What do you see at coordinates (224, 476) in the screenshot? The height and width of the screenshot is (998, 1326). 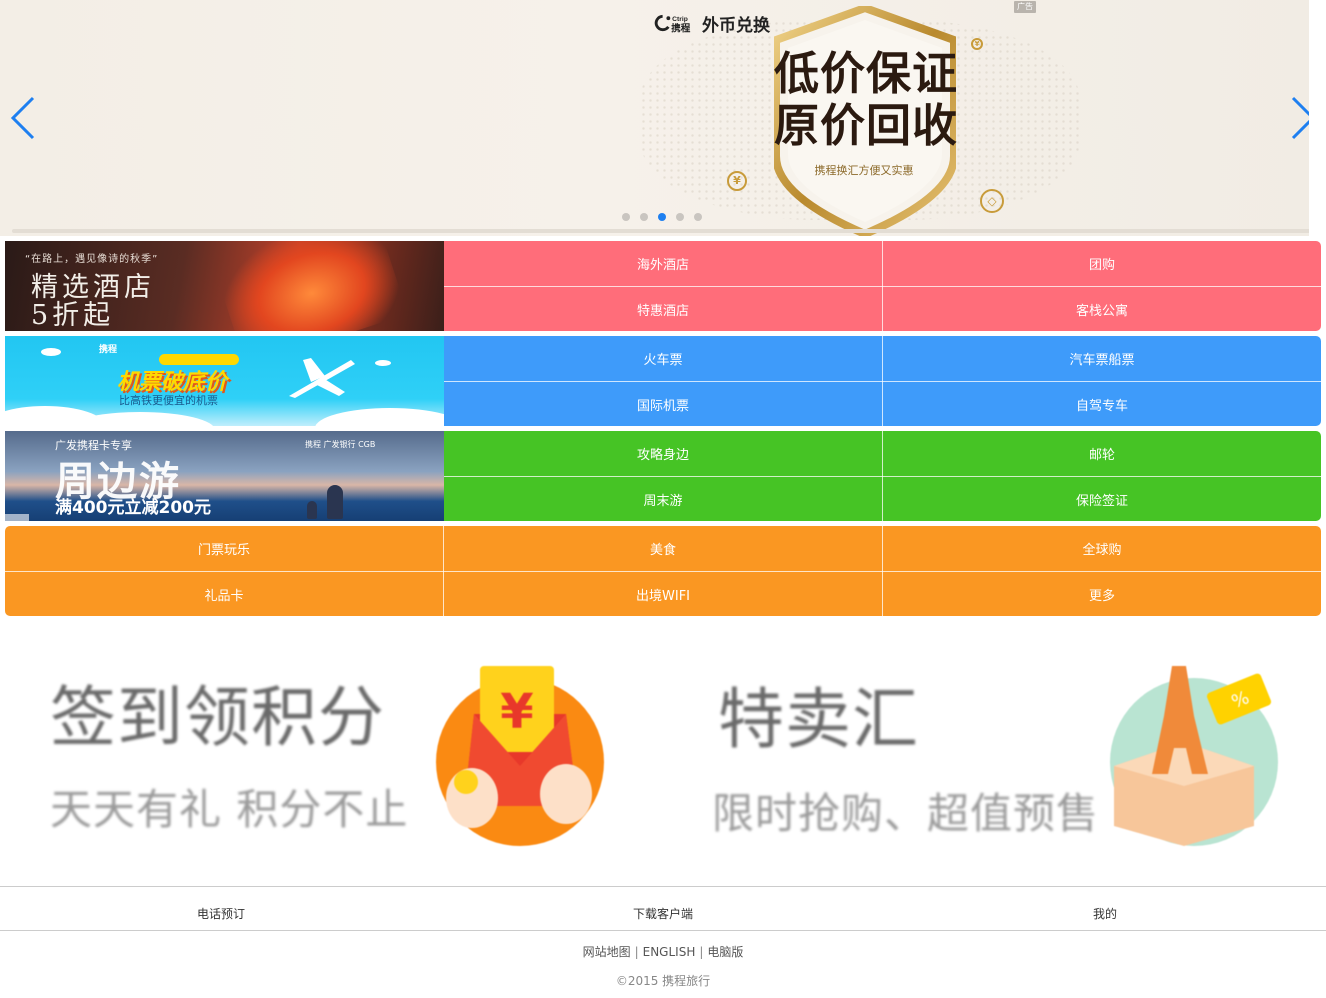 I see `travel-promo-banner: 广发携程卡专享 周边游 满400元立减200元 携程 广发银行 CGB` at bounding box center [224, 476].